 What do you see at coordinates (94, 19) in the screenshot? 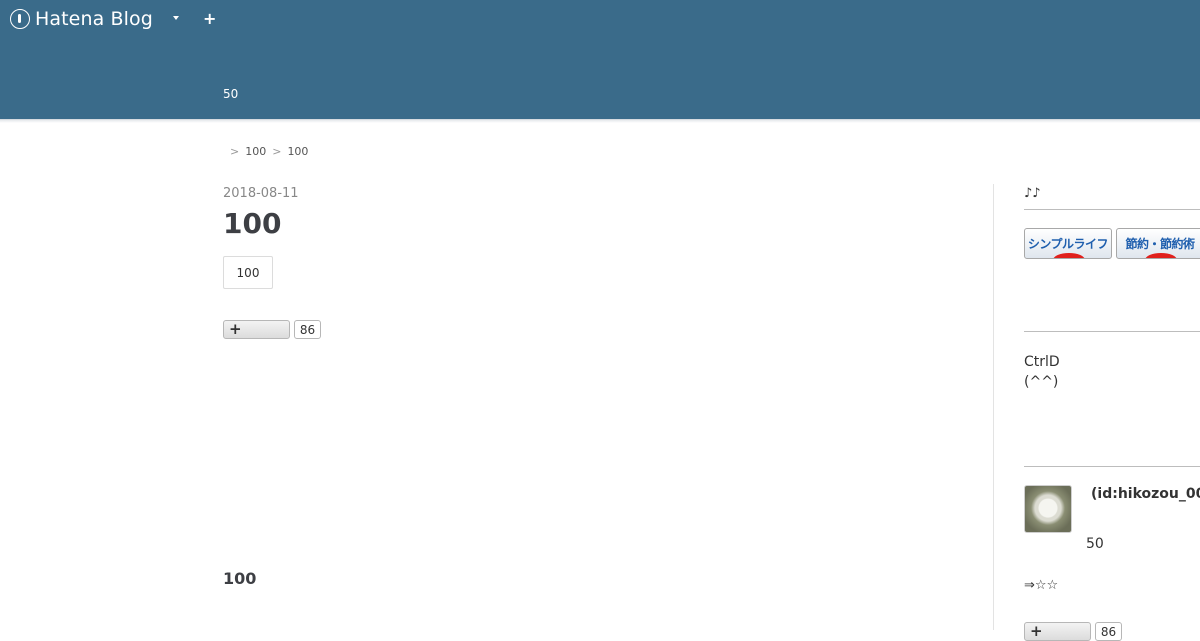
I see `hatena-blog-brand: Hatena Blog` at bounding box center [94, 19].